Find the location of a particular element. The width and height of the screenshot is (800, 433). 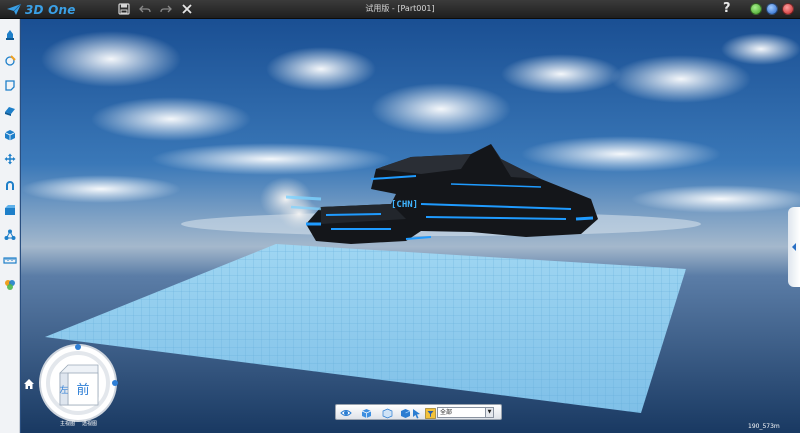

bottom-toolbar: 全部 ▼ is located at coordinates (418, 412).